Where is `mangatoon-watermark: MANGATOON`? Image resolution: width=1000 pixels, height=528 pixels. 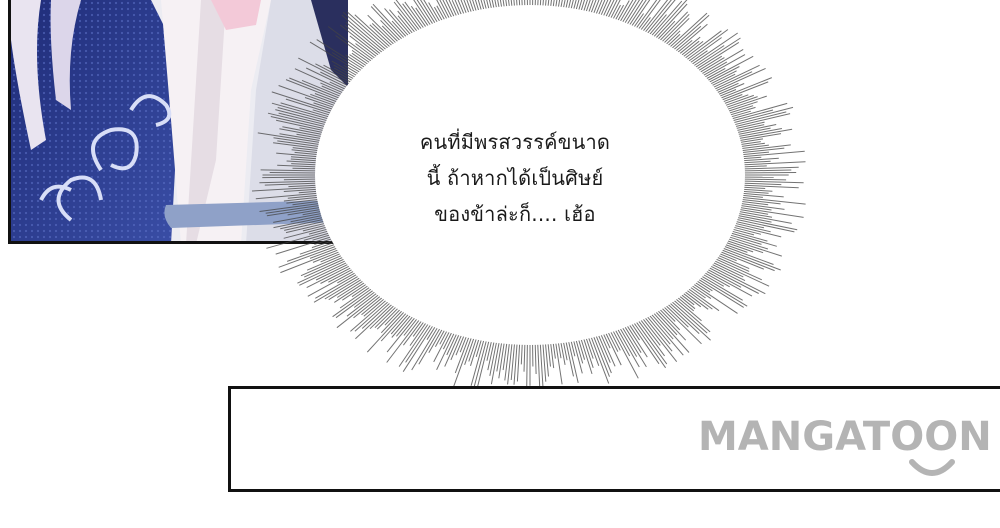 mangatoon-watermark: MANGATOON is located at coordinates (849, 449).